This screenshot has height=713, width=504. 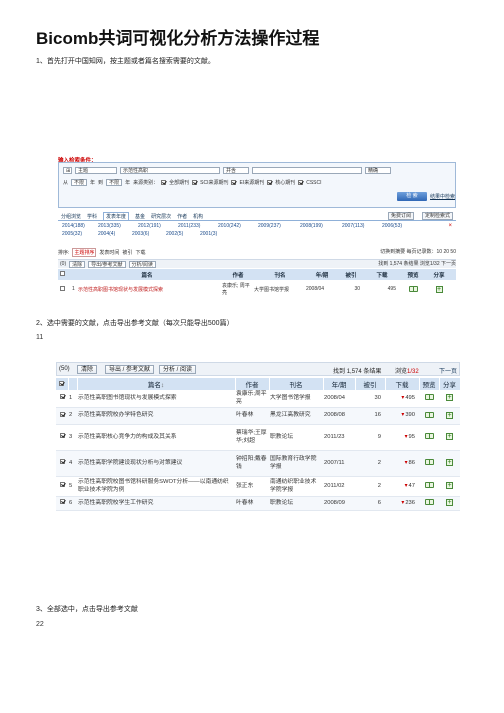 I want to click on article-title-link: 示范性高职学院建设现状分析与对策建议, so click(x=156, y=463).